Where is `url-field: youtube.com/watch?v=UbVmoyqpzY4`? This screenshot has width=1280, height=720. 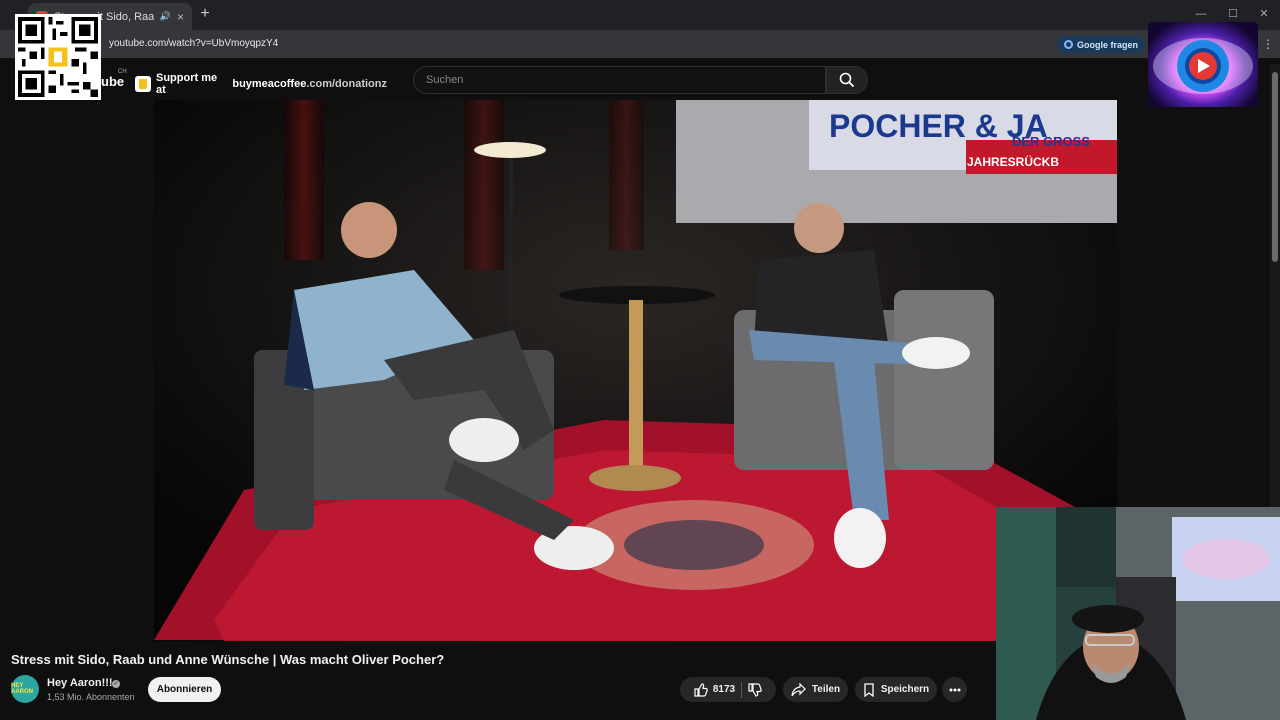
url-field: youtube.com/watch?v=UbVmoyqpzY4 is located at coordinates (193, 43).